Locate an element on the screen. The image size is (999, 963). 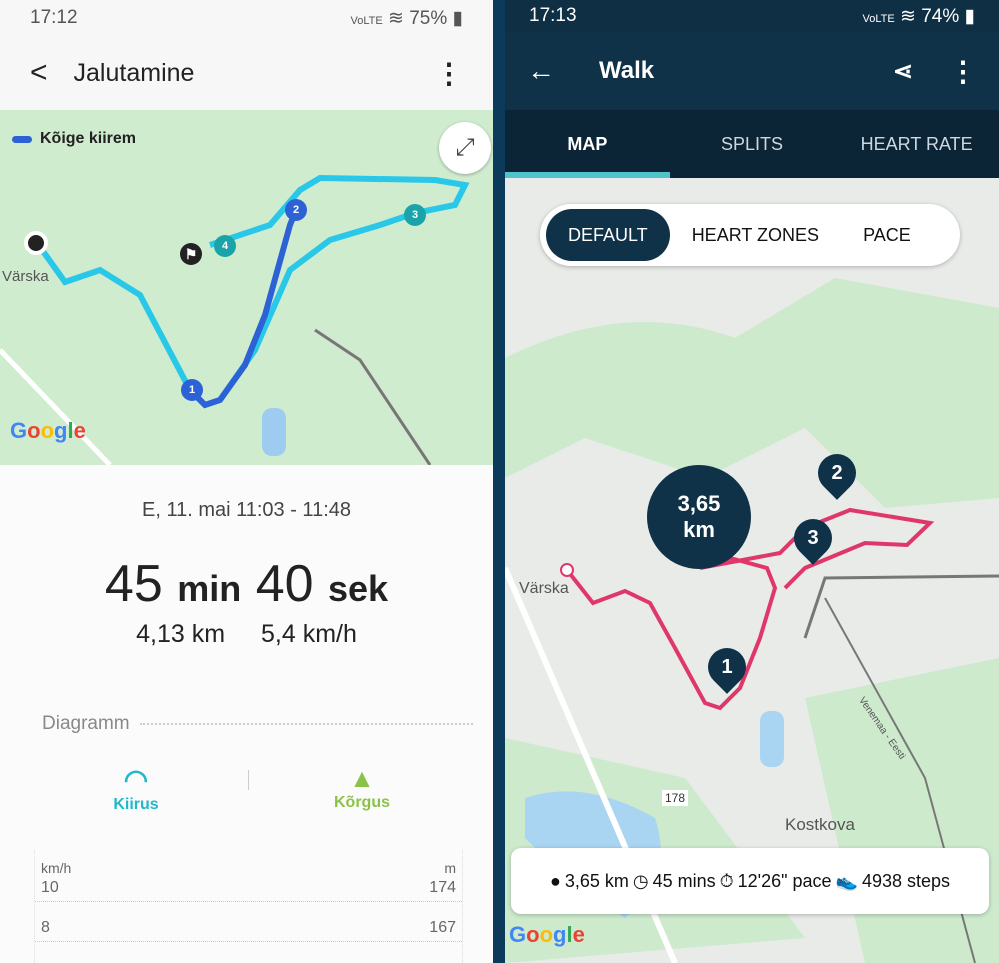
map-label-road: 178 is located at coordinates (675, 798).